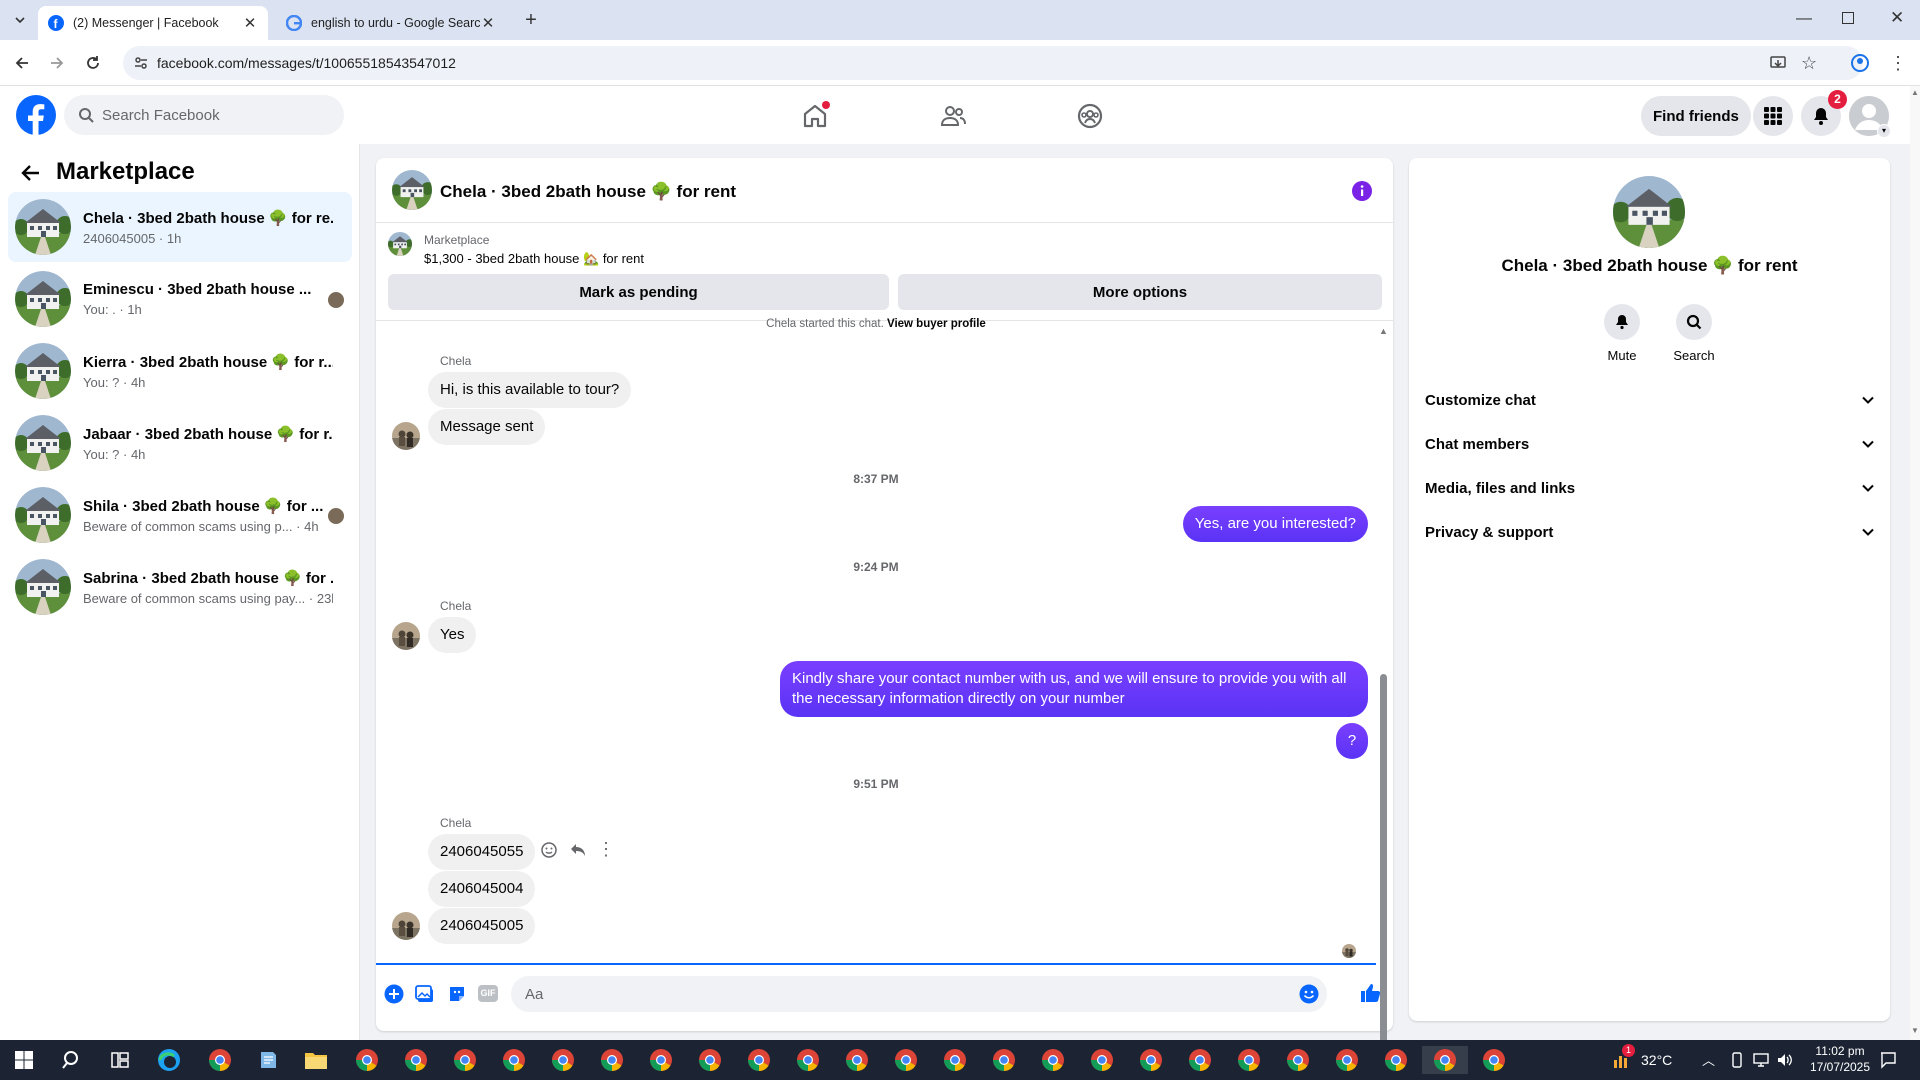  I want to click on menu-grid-button, so click(1773, 116).